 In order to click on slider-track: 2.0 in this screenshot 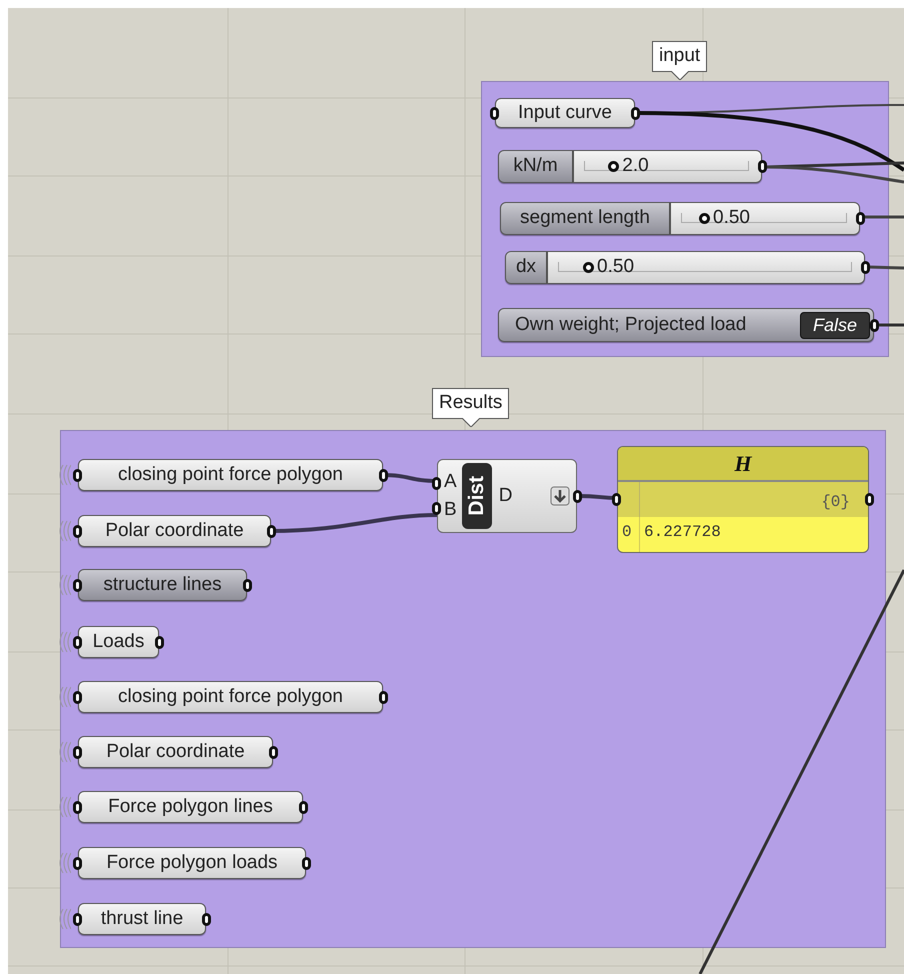, I will do `click(667, 166)`.